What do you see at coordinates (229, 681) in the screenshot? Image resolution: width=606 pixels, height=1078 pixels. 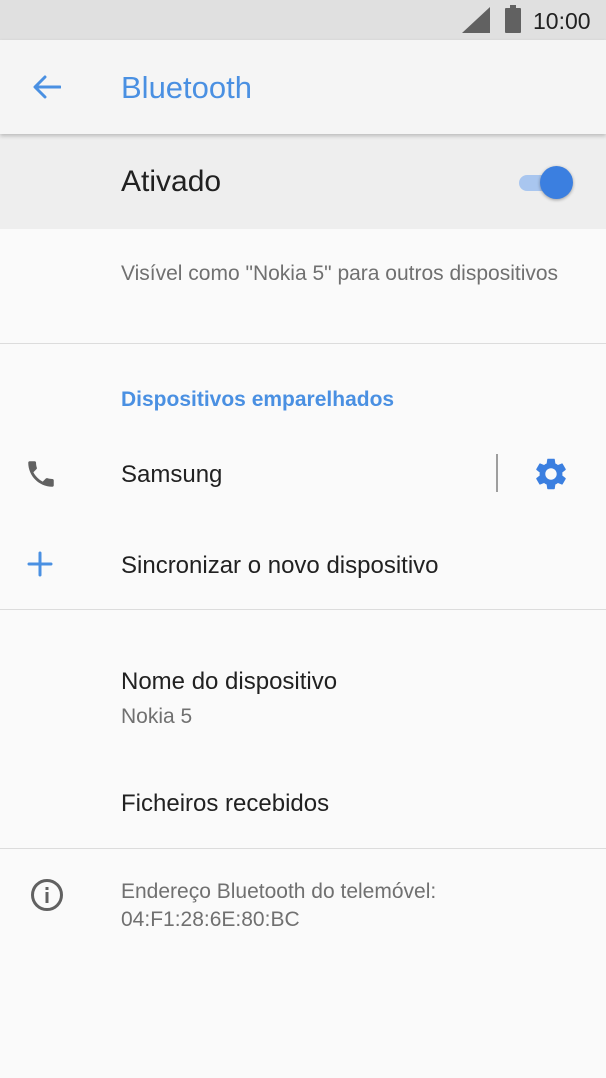 I see `device-name-label: Nome do dispositivo` at bounding box center [229, 681].